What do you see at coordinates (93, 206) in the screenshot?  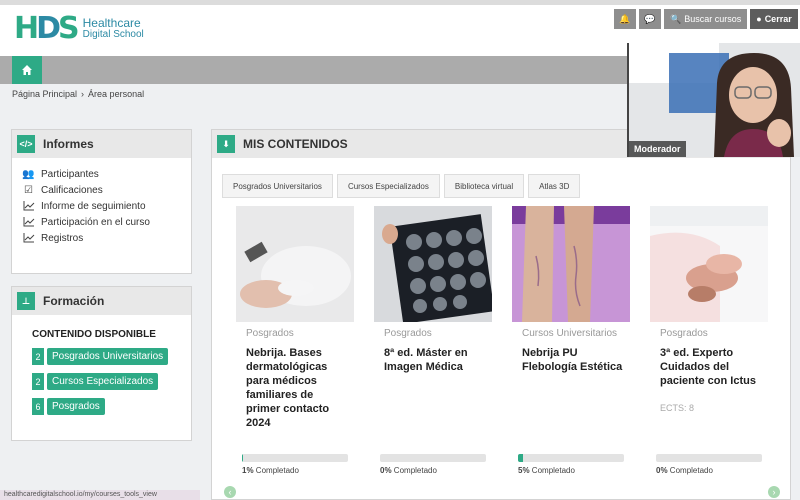 I see `informes-item-label: Informe de seguimiento` at bounding box center [93, 206].